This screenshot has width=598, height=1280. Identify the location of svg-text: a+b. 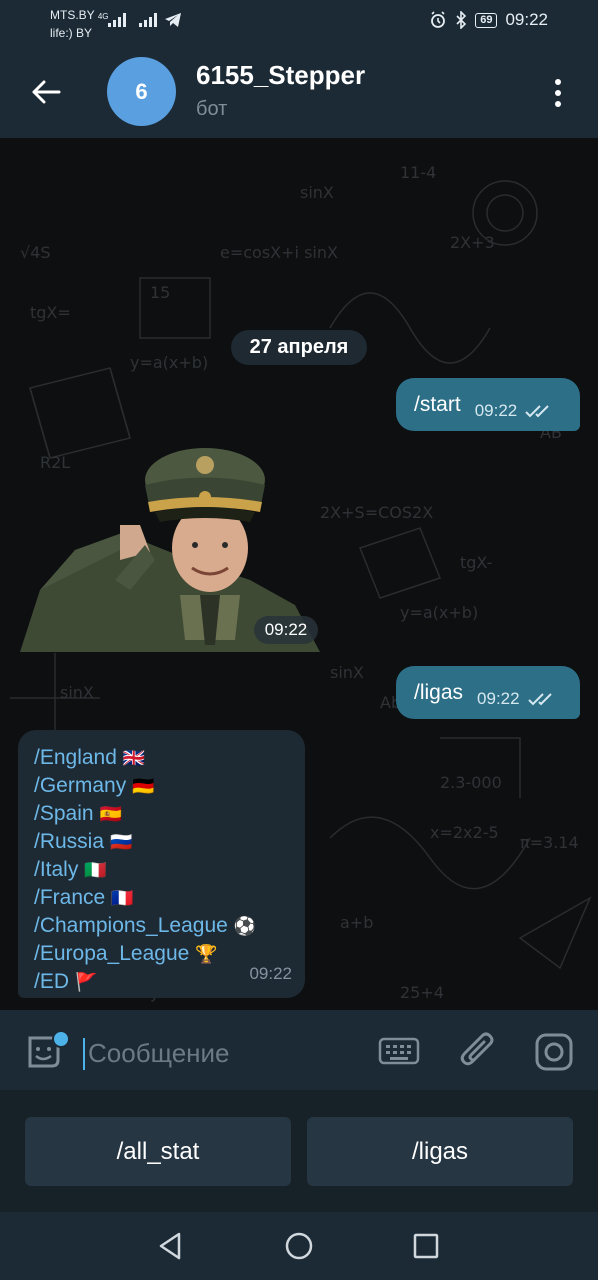
(356, 922).